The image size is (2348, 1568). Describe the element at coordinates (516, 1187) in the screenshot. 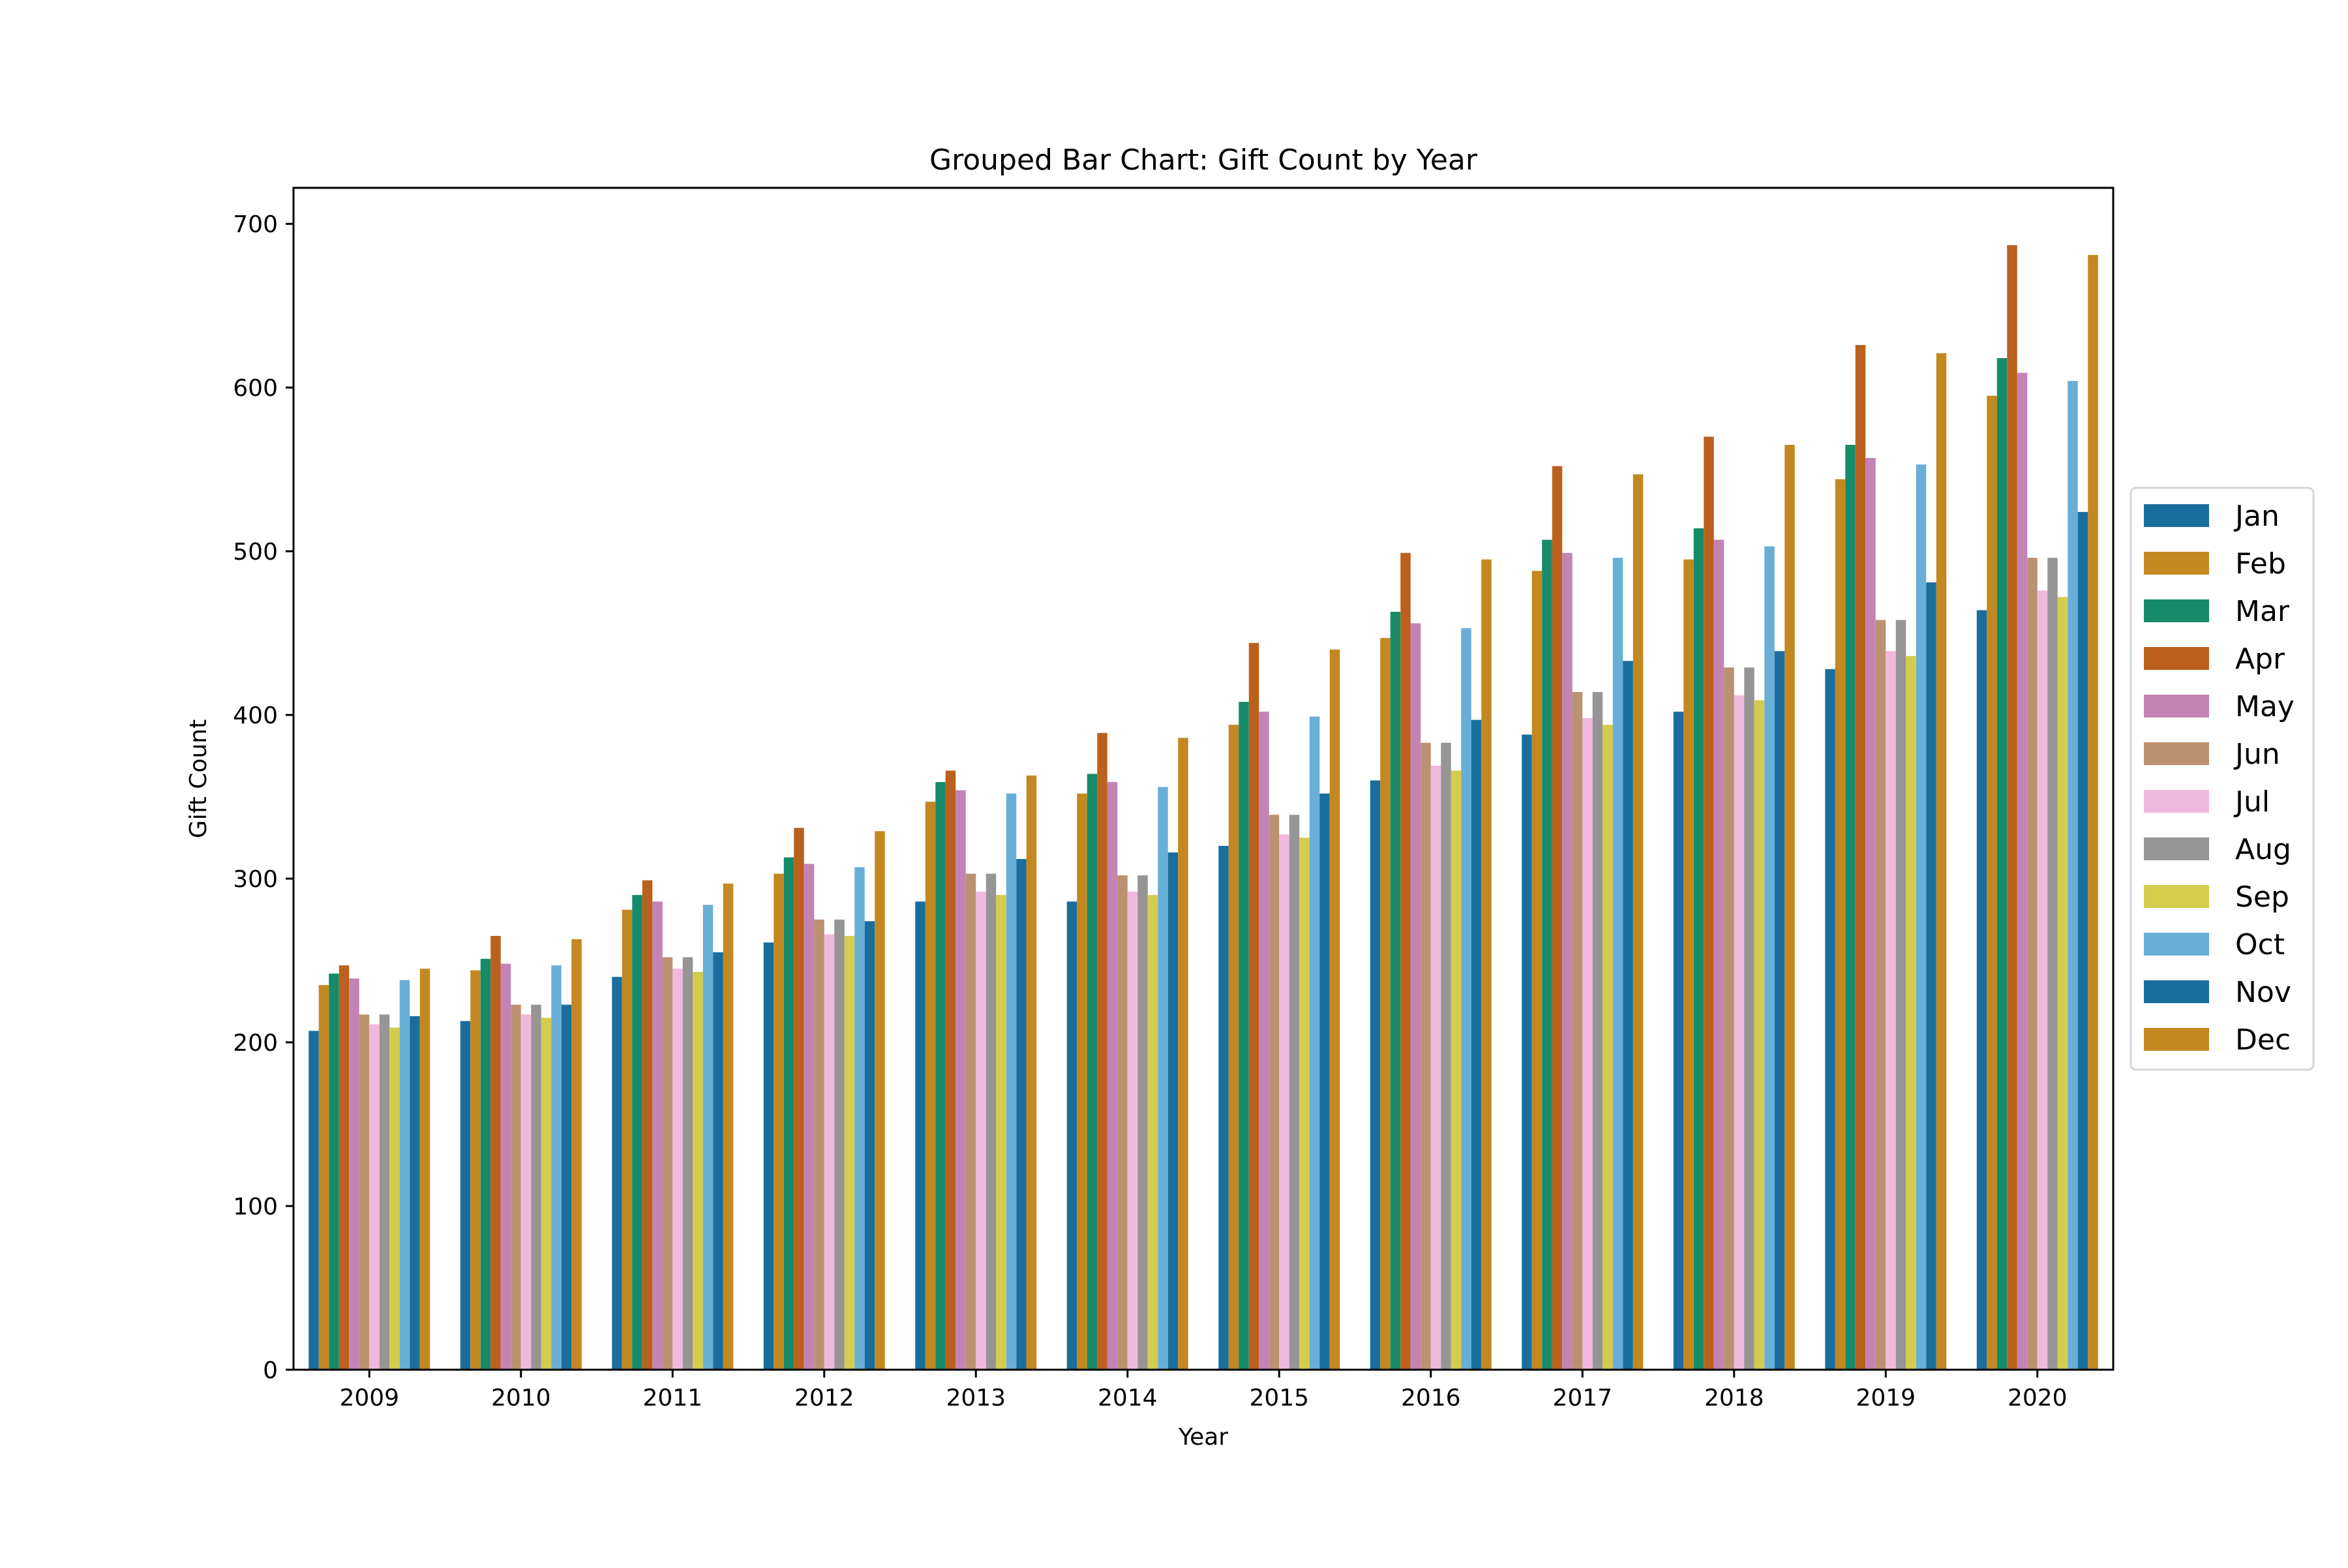

I see `bar-2010-jun` at that location.